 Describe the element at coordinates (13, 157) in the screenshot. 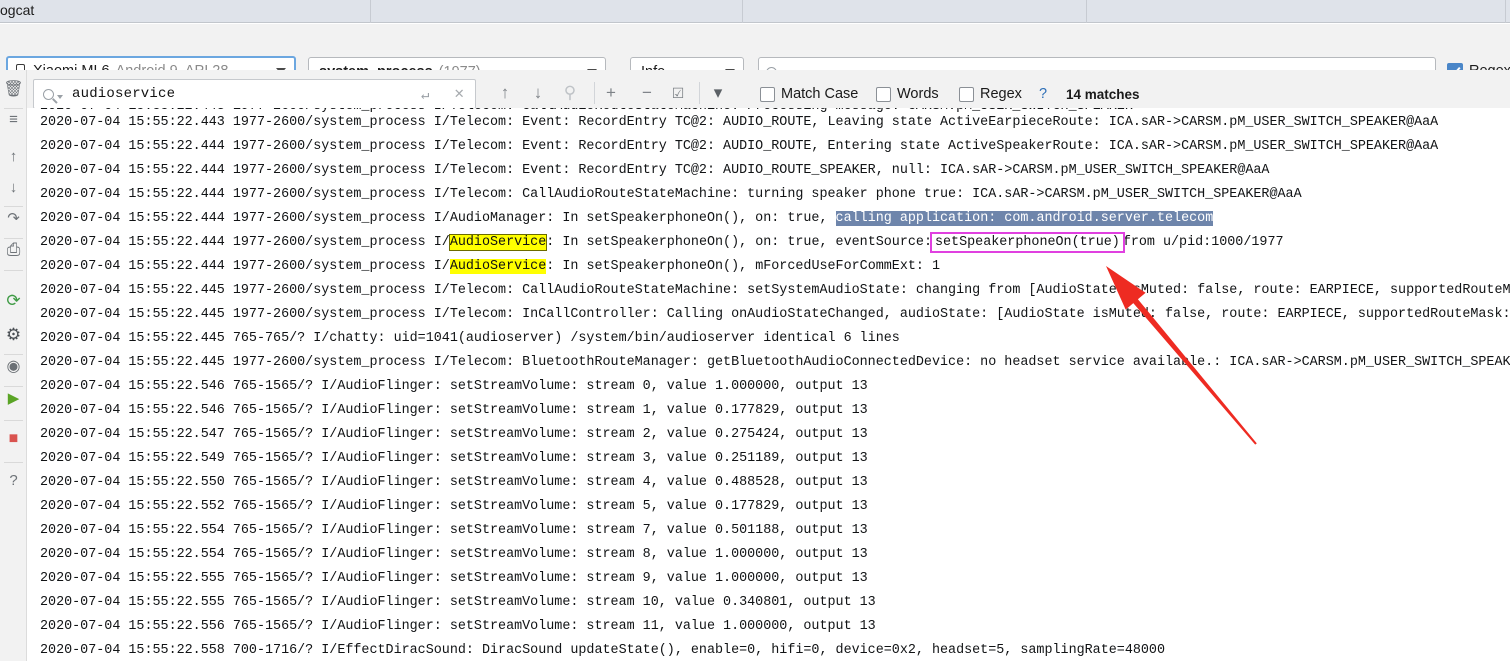

I see `up-icon: ↑` at that location.